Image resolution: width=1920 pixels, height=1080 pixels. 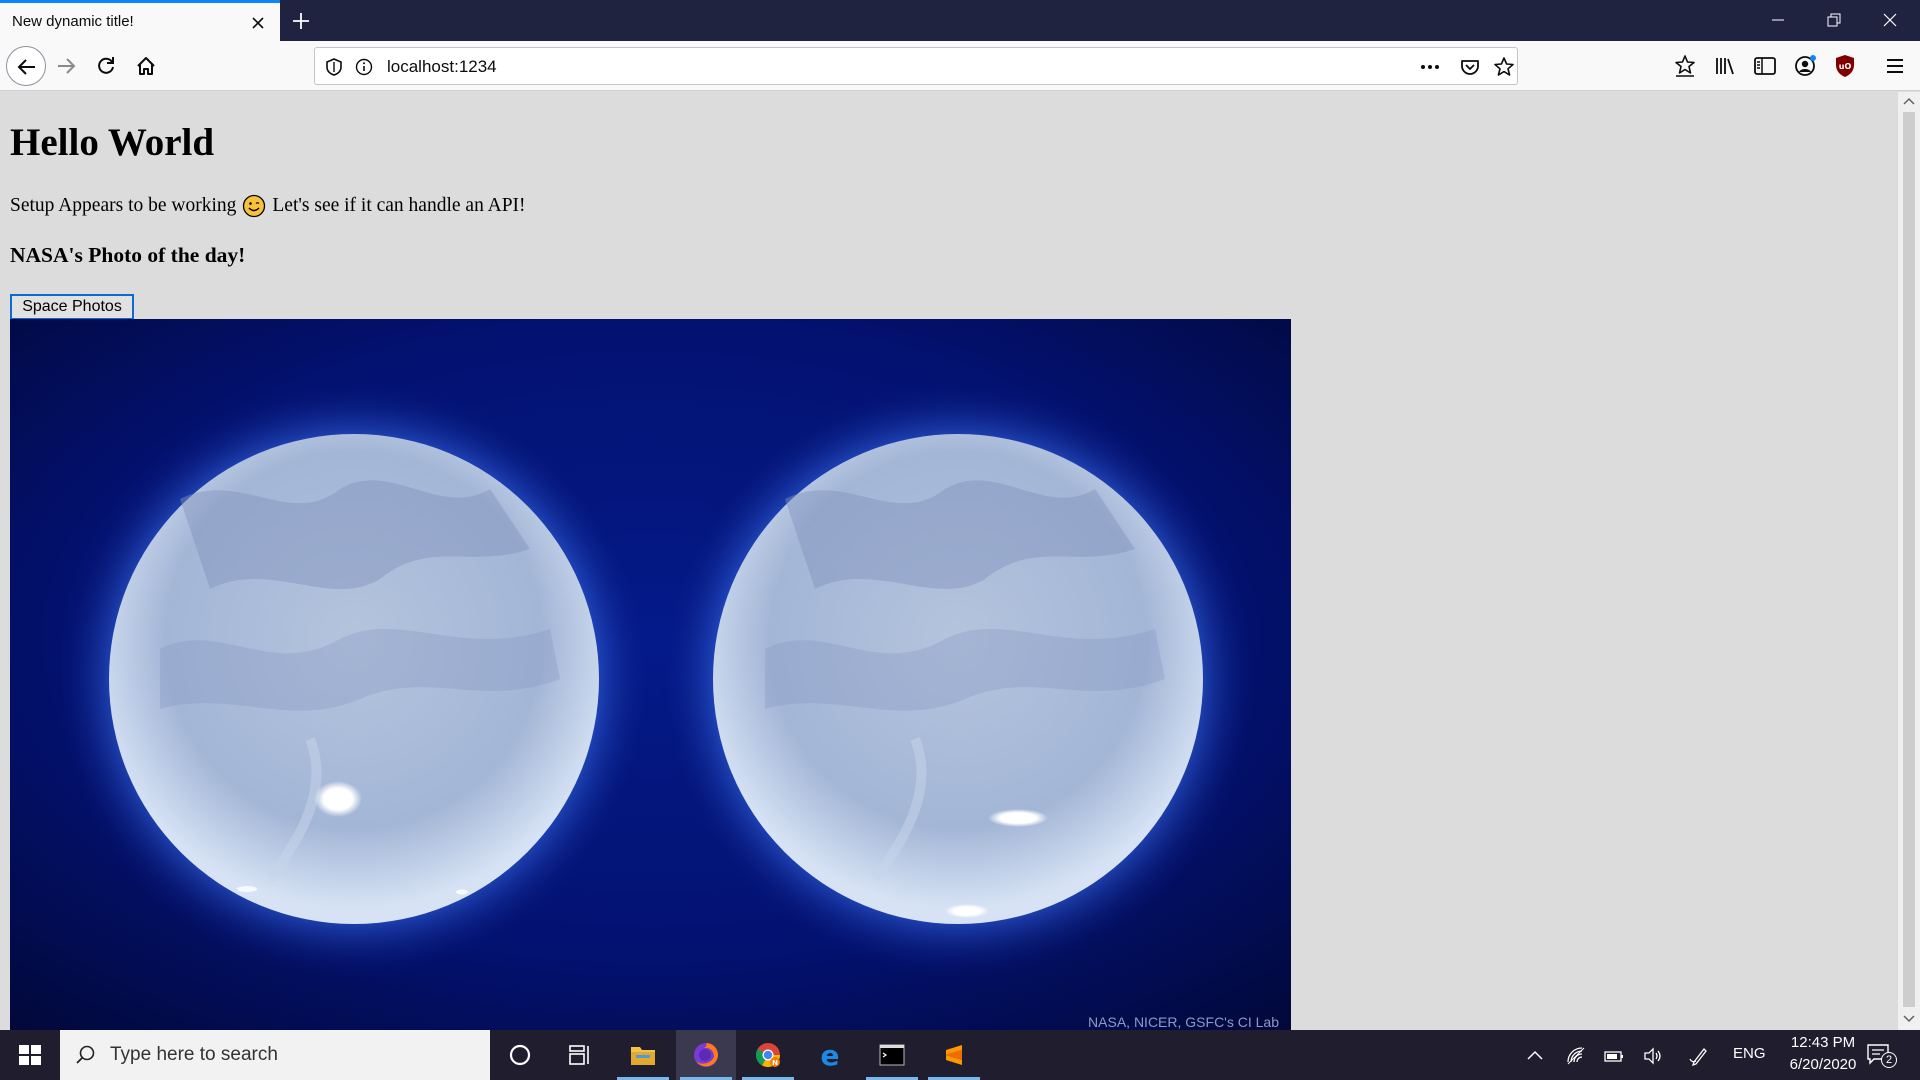 What do you see at coordinates (706, 1055) in the screenshot?
I see `firefox-icon` at bounding box center [706, 1055].